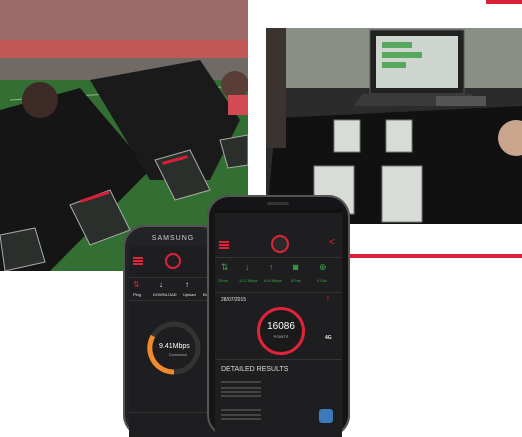  What do you see at coordinates (241, 382) in the screenshot?
I see `details-text-block` at bounding box center [241, 382].